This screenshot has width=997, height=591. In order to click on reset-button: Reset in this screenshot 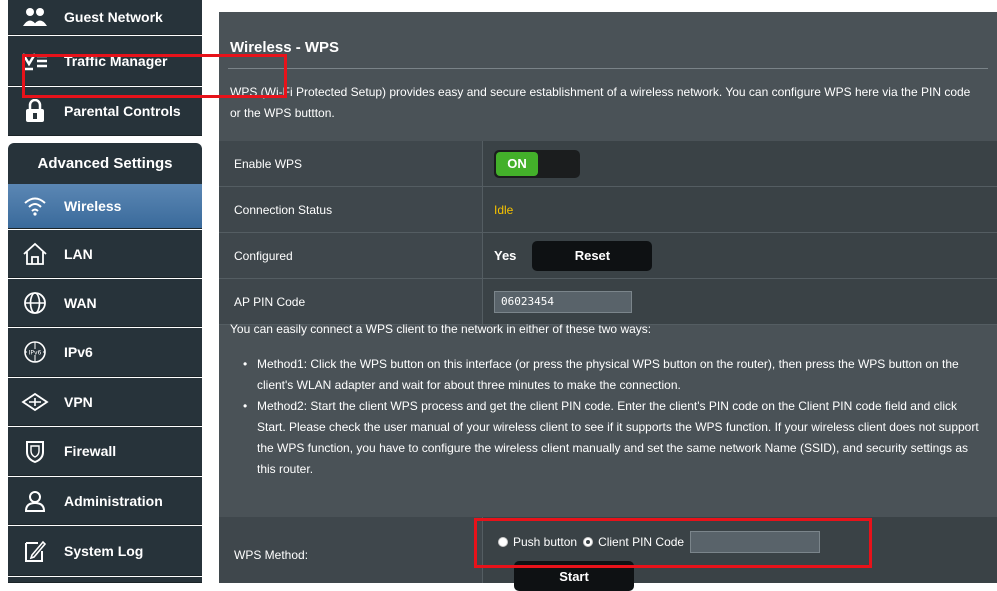, I will do `click(592, 255)`.